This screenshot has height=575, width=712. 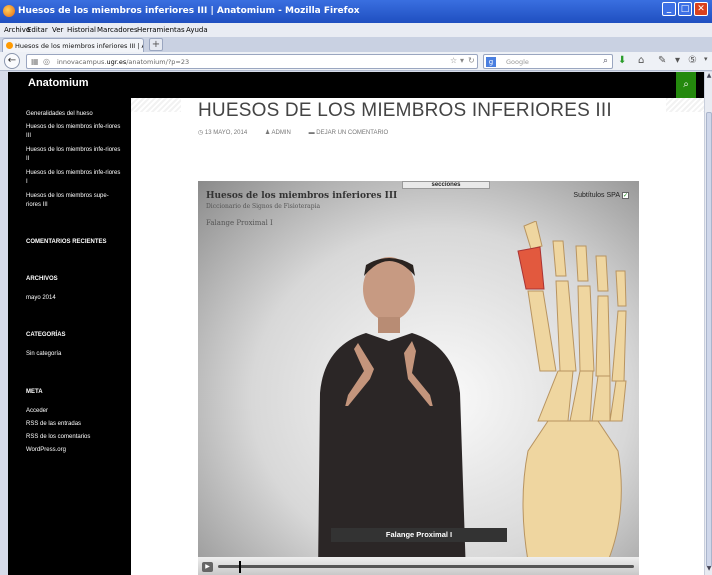 What do you see at coordinates (66, 242) in the screenshot?
I see `widget-recent-comments-title: COMENTARIOS RECIENTES` at bounding box center [66, 242].